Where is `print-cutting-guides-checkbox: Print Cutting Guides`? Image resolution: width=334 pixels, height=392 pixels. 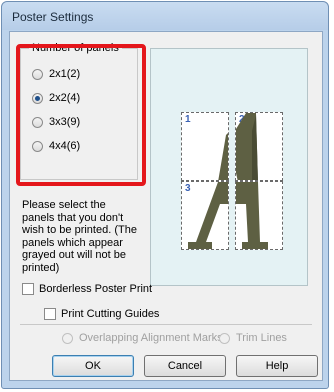
print-cutting-guides-checkbox: Print Cutting Guides is located at coordinates (101, 314).